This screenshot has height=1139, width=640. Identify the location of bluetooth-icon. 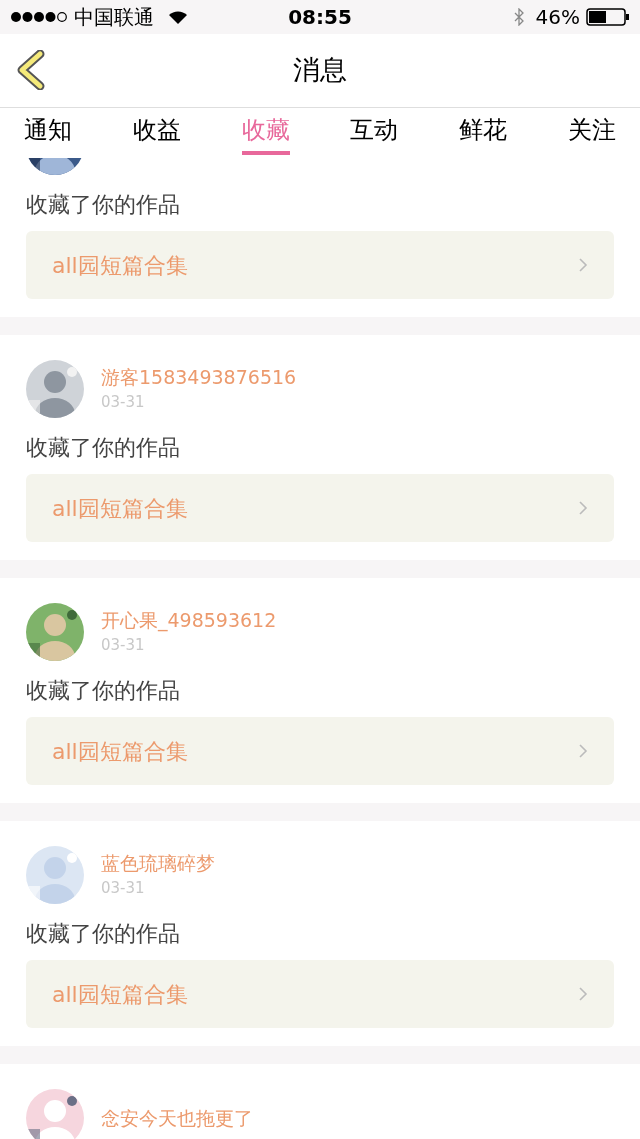
(518, 17).